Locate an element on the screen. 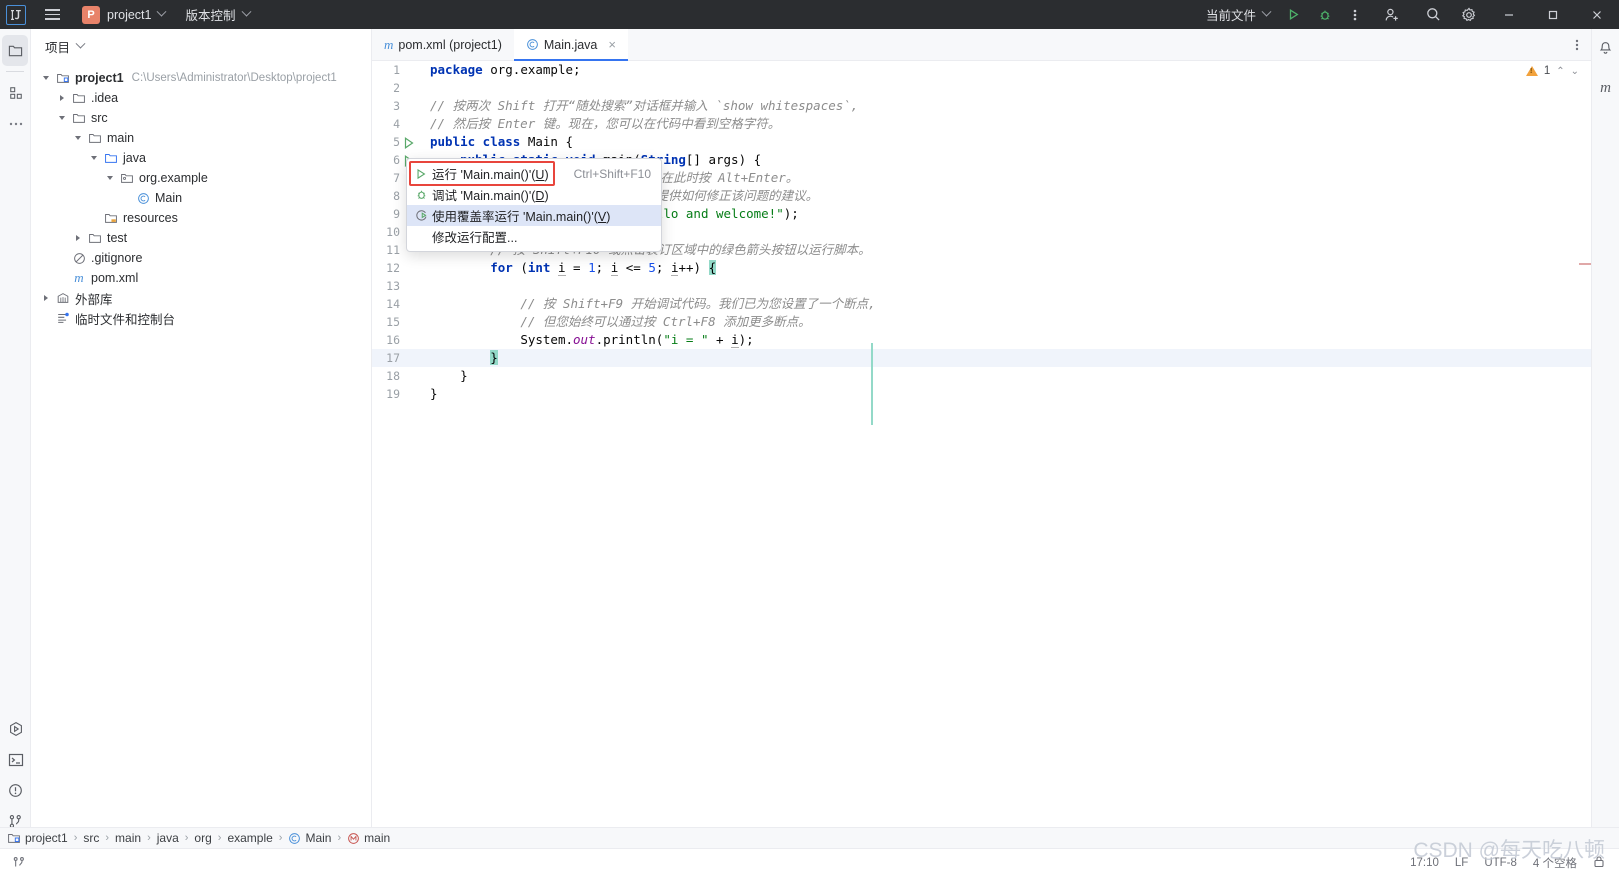 Image resolution: width=1619 pixels, height=876 pixels. java-class-icon is located at coordinates (532, 44).